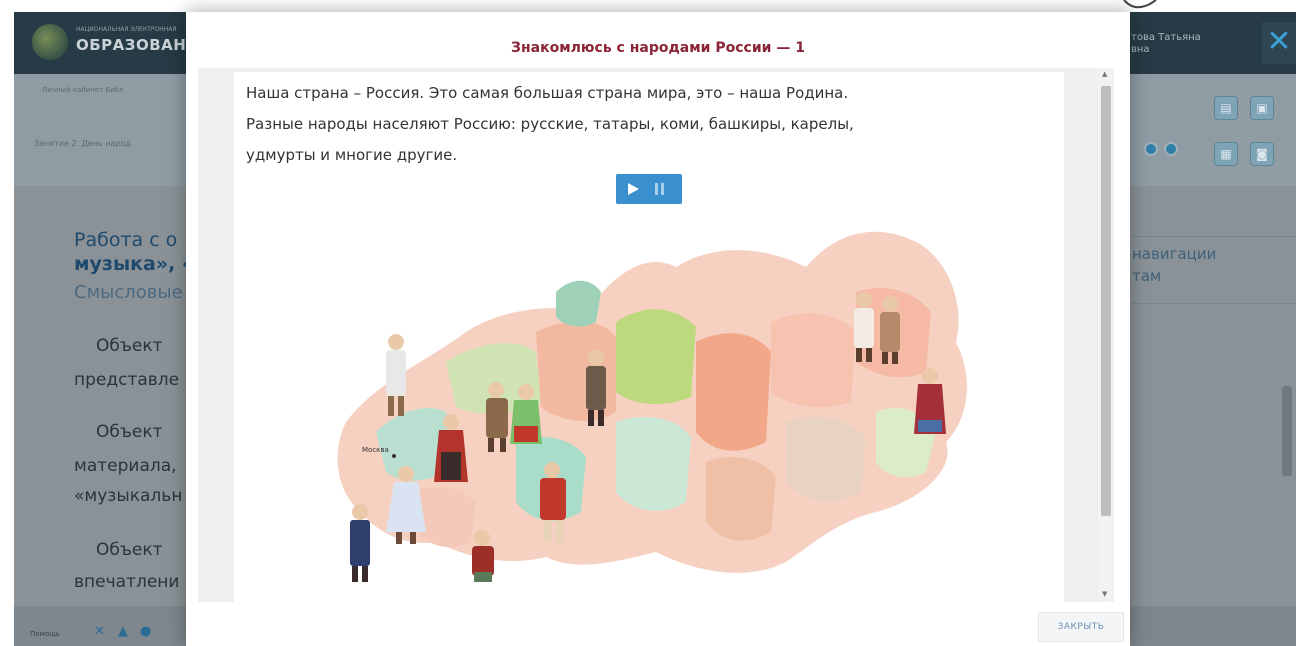  I want to click on lesson-selector: Занятие 2. День народ, so click(82, 143).